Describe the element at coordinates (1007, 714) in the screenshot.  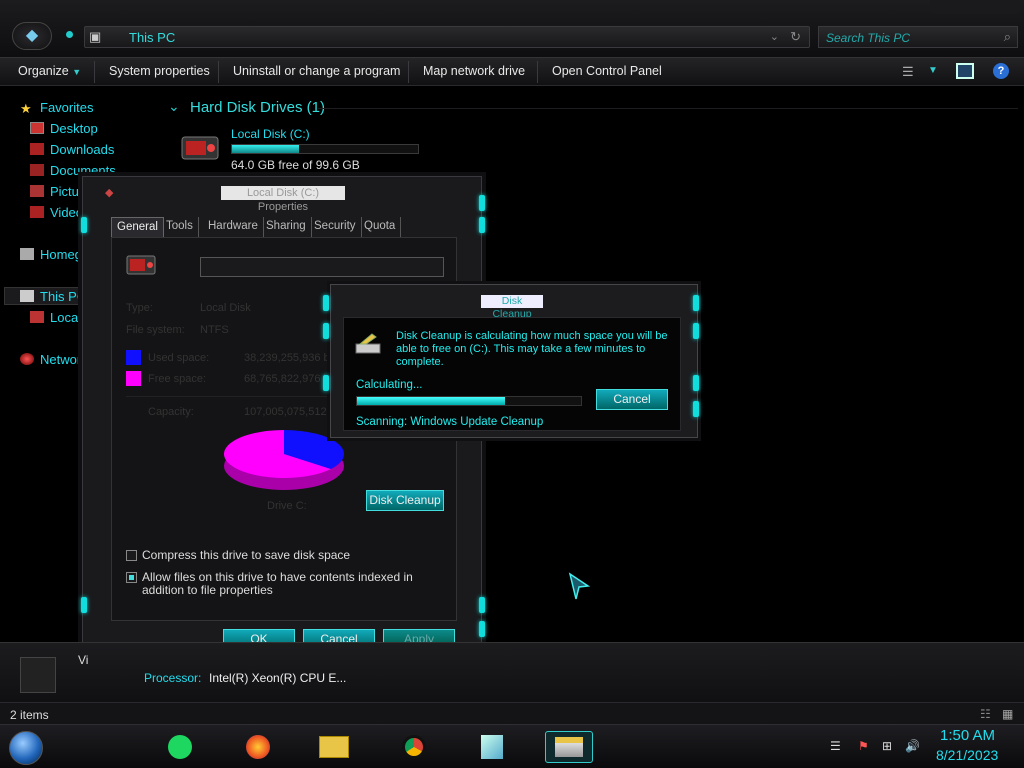
I see `large-icons-view-icon: ▦` at that location.